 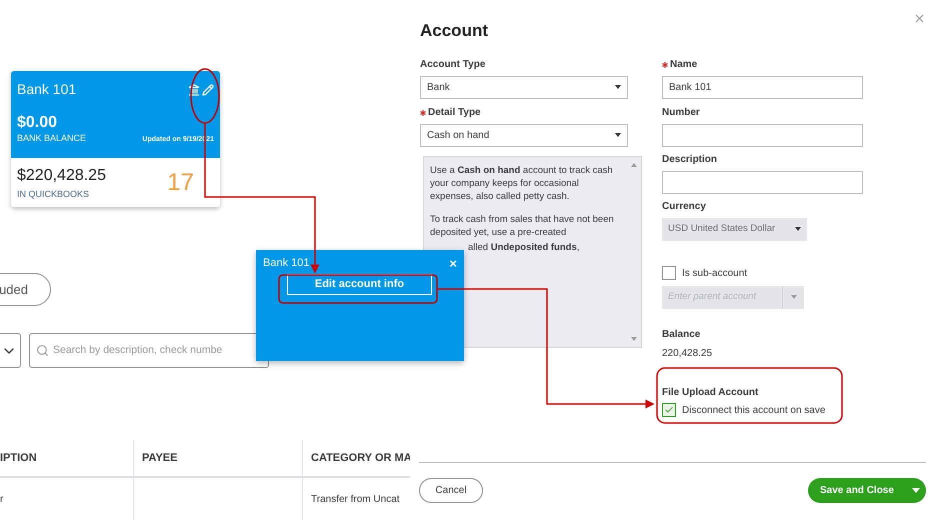 I want to click on pending-count: 17, so click(x=180, y=183).